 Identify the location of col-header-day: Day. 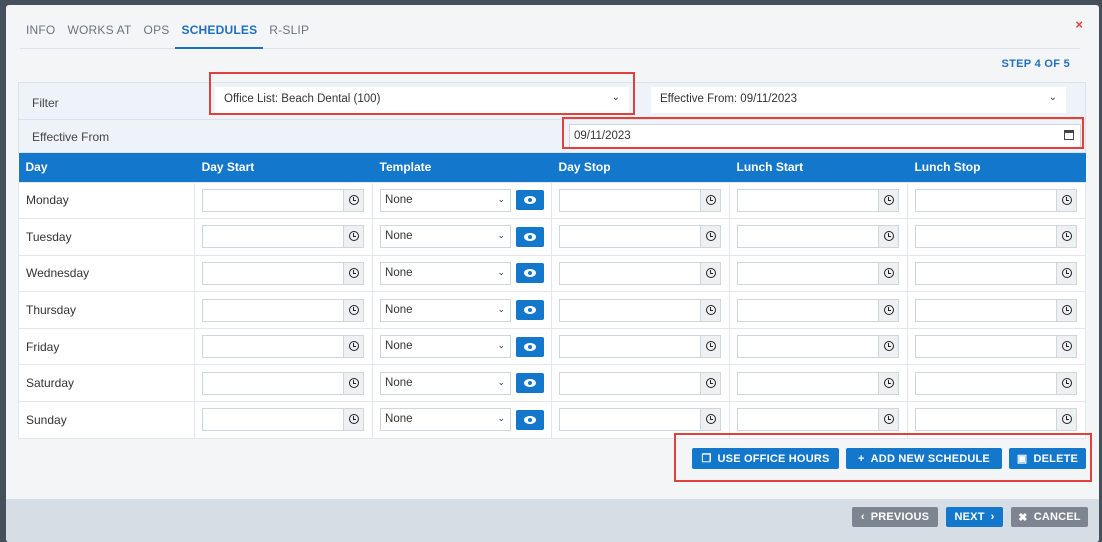
(106, 167).